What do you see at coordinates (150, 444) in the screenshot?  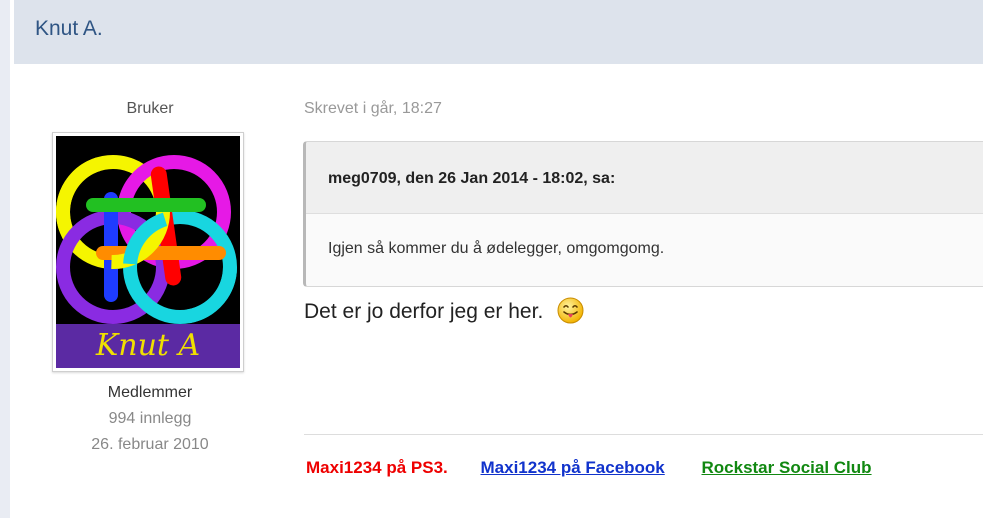 I see `join-date: 26. februar 2010` at bounding box center [150, 444].